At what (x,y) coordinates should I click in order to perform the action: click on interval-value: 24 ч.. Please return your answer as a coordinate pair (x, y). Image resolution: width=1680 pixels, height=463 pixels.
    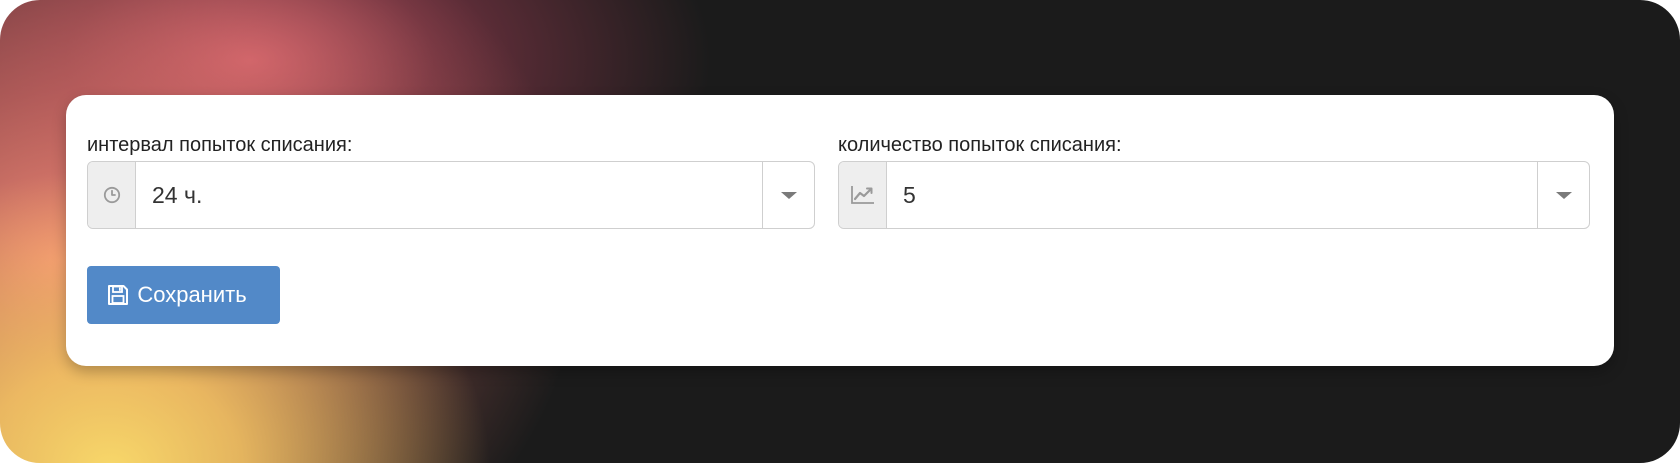
    Looking at the image, I should click on (177, 194).